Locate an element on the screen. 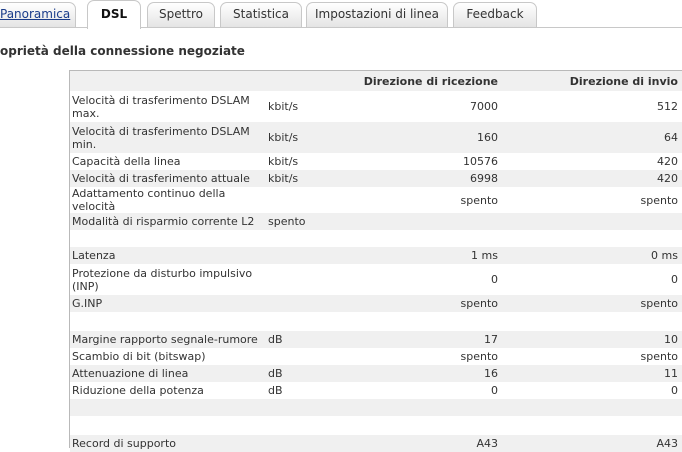 This screenshot has height=452, width=682. table-row: Modalità di risparmio corrente L2 spento is located at coordinates (376, 221).